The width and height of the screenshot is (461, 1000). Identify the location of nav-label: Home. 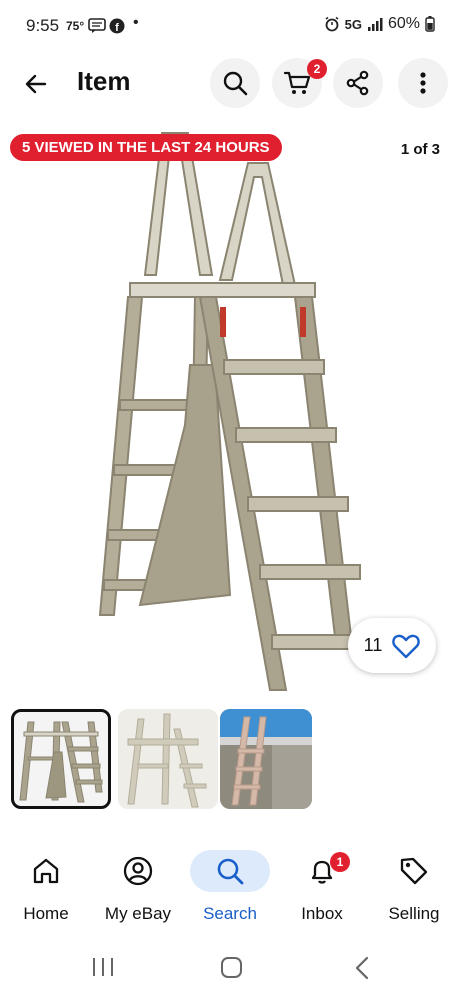
(46, 913).